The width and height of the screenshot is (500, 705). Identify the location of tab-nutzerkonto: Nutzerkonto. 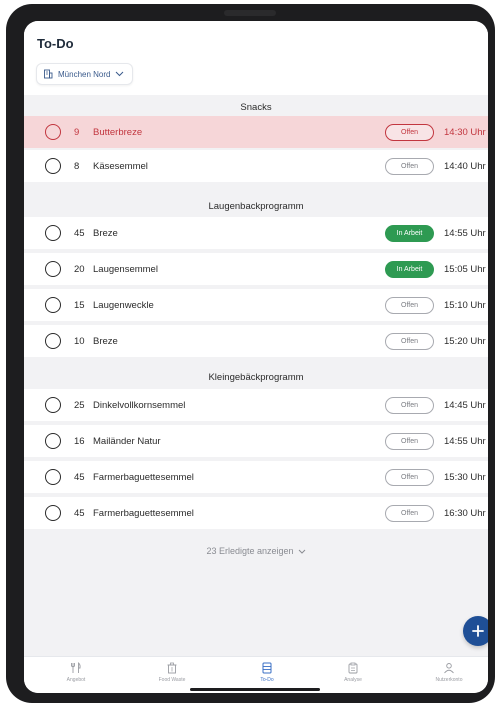
(448, 676).